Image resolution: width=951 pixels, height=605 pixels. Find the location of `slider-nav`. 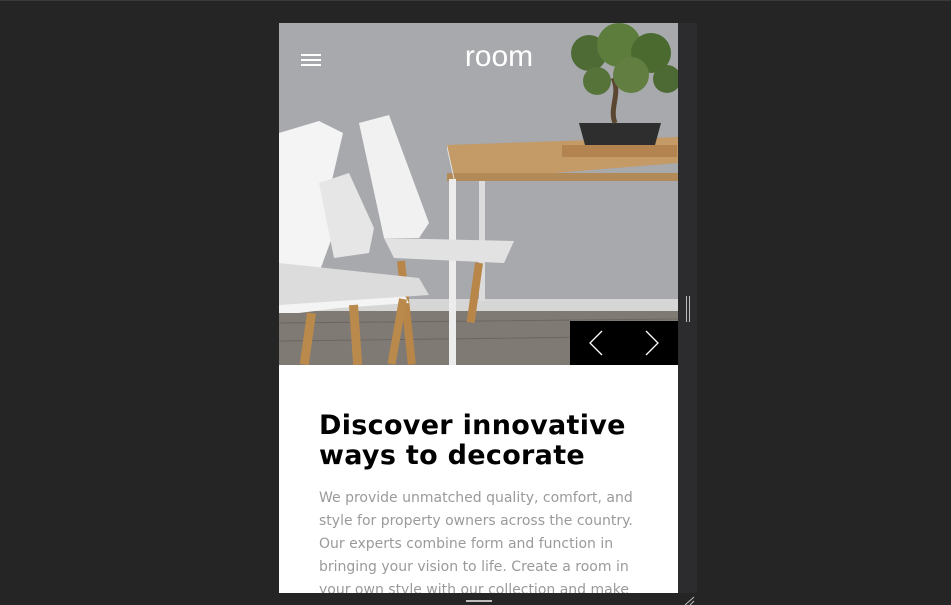

slider-nav is located at coordinates (624, 343).